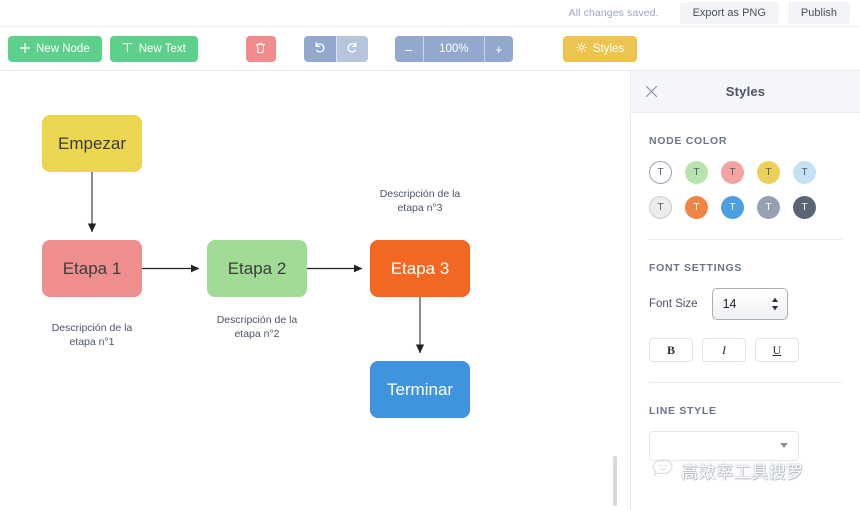 The width and height of the screenshot is (860, 510). Describe the element at coordinates (420, 268) in the screenshot. I see `node-etapa-3: Etapa 3` at that location.